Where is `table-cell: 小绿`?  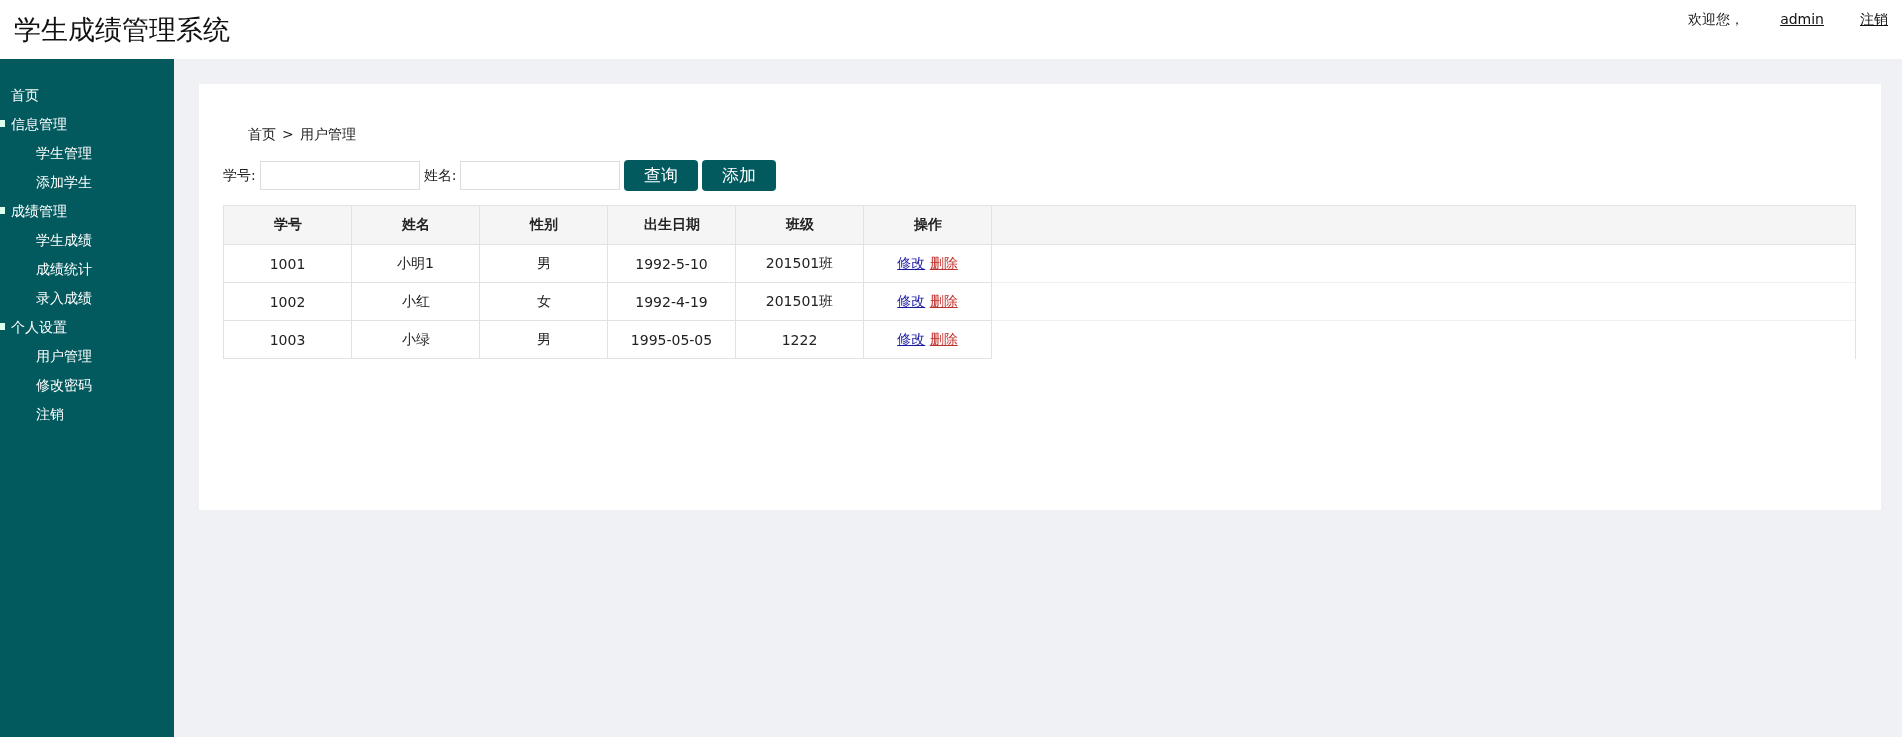 table-cell: 小绿 is located at coordinates (415, 339).